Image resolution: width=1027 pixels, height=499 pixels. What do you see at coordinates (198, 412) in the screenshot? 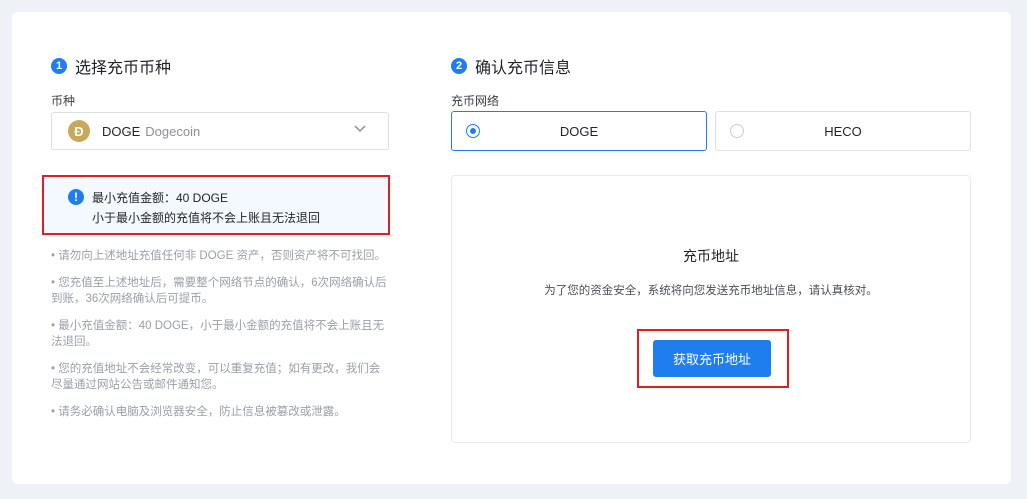
I see `tip-item: • 请务必确认电脑及浏览器安全，防止信息被篡改或泄露。` at bounding box center [198, 412].